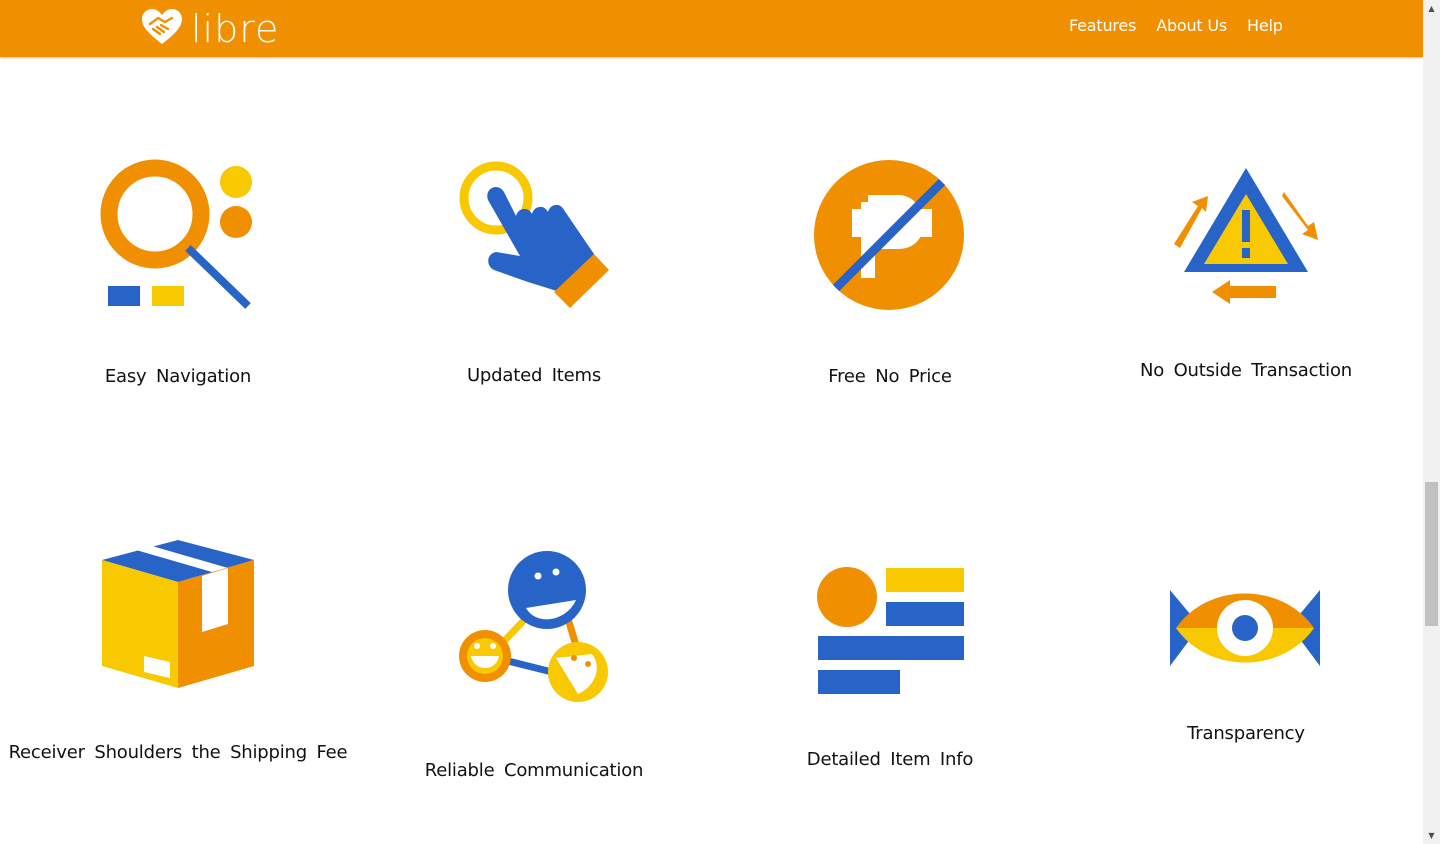 This screenshot has height=844, width=1440. I want to click on nav-features-link: Features, so click(1102, 25).